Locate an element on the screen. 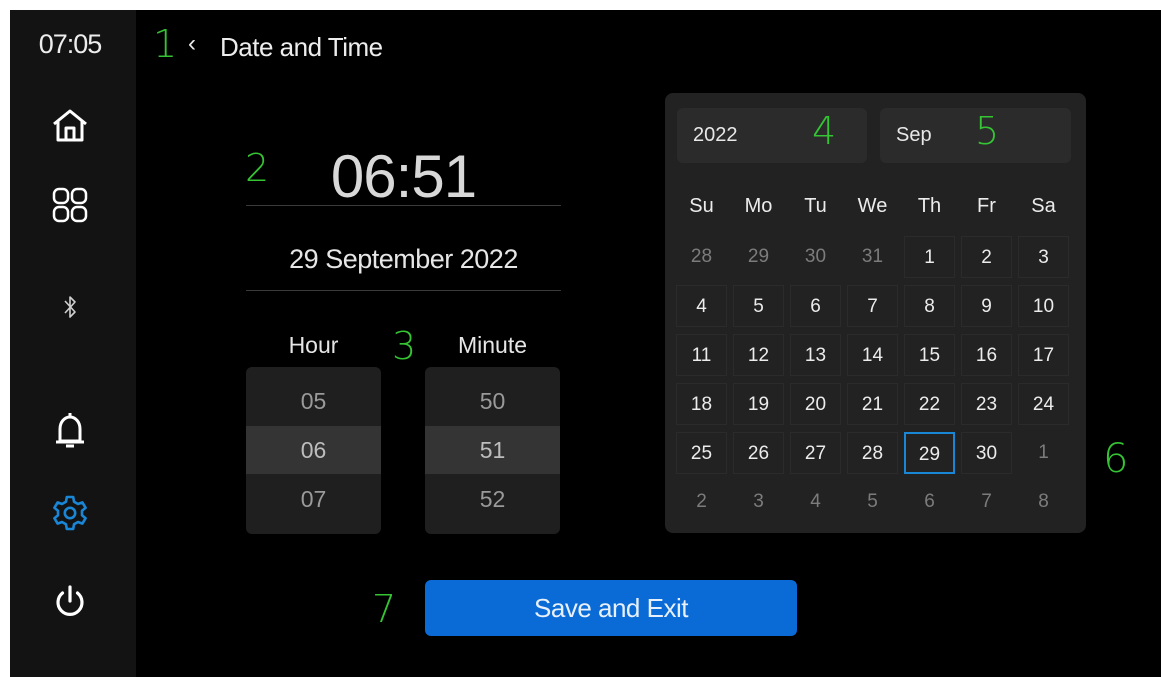 Image resolution: width=1161 pixels, height=677 pixels. calendar-day: 19 is located at coordinates (758, 404).